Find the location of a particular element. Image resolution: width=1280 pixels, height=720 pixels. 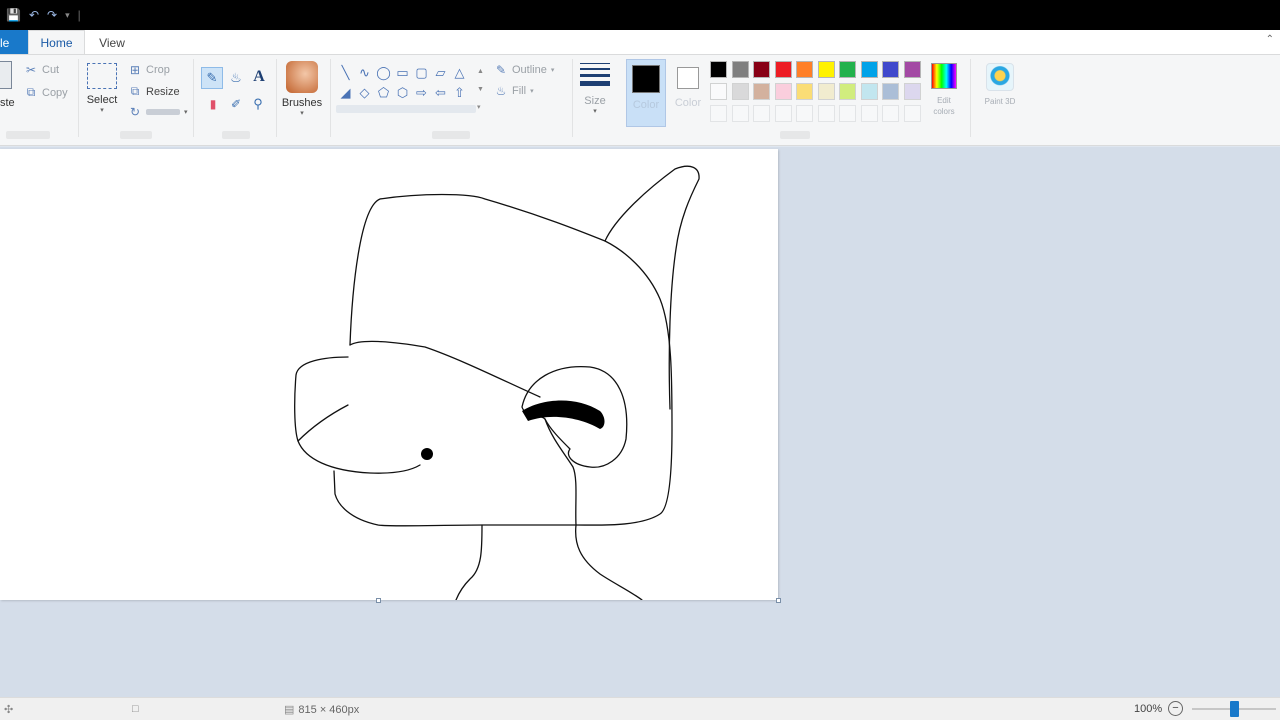

select-button: Select ▾ is located at coordinates (102, 88).